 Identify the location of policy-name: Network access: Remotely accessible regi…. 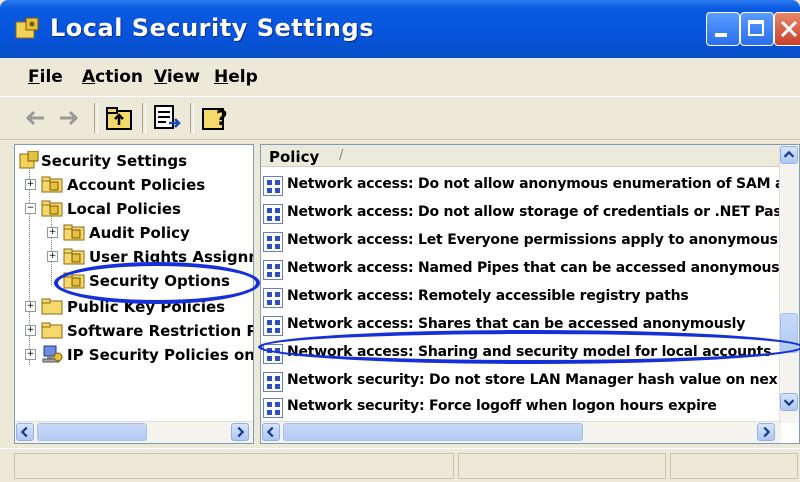
(488, 296).